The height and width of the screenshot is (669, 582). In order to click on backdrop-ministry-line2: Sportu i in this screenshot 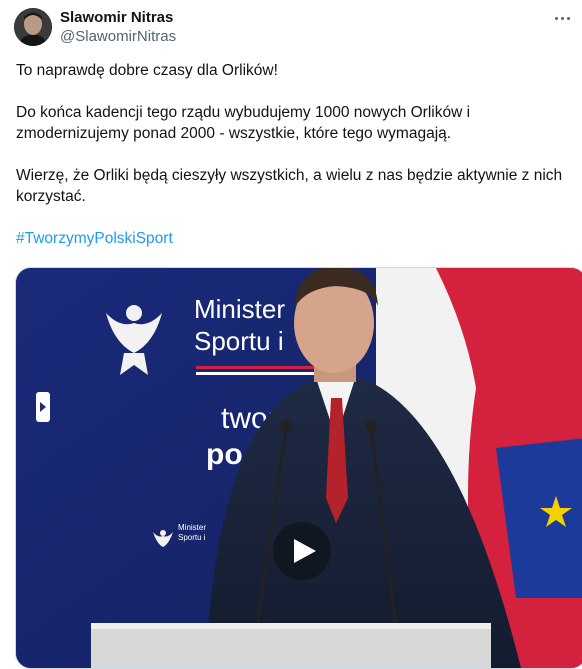, I will do `click(239, 341)`.